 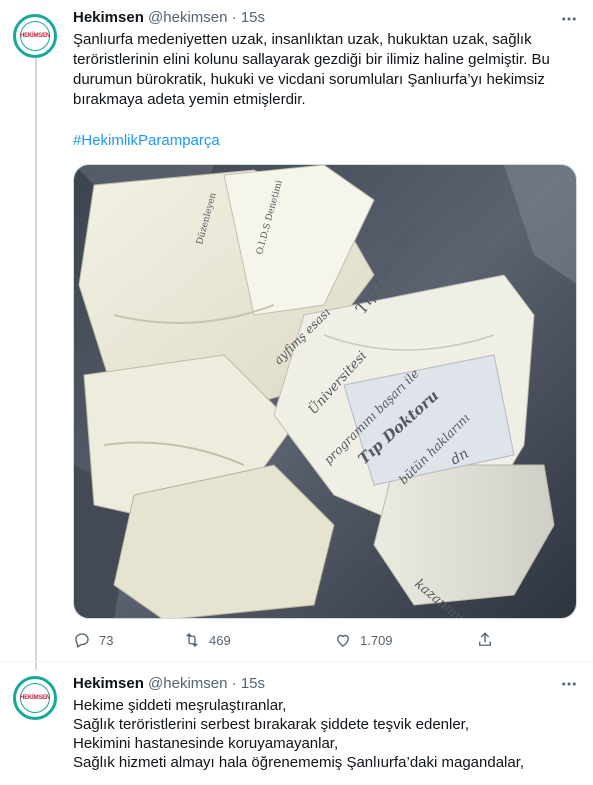 I want to click on retweet-count: 469, so click(x=220, y=640).